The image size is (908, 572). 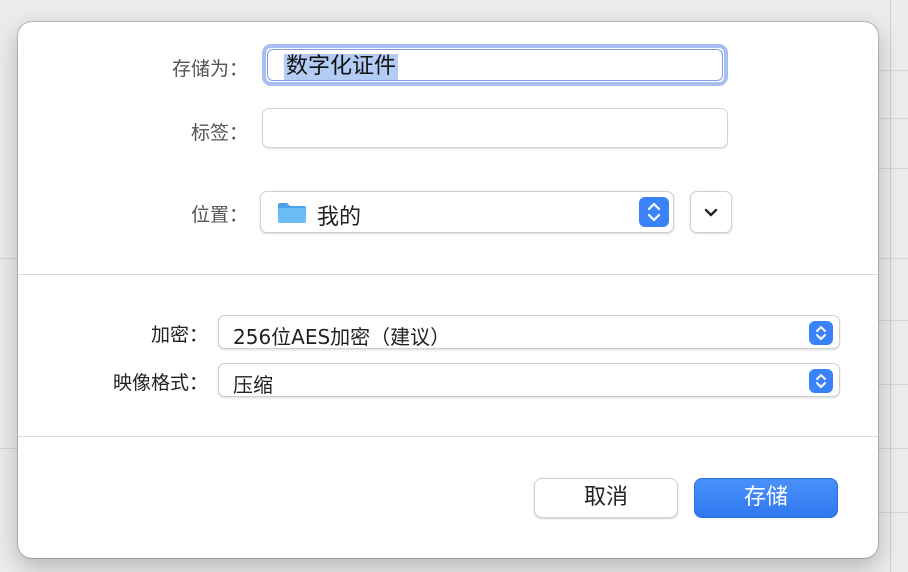 I want to click on expand-dialog-button, so click(x=711, y=212).